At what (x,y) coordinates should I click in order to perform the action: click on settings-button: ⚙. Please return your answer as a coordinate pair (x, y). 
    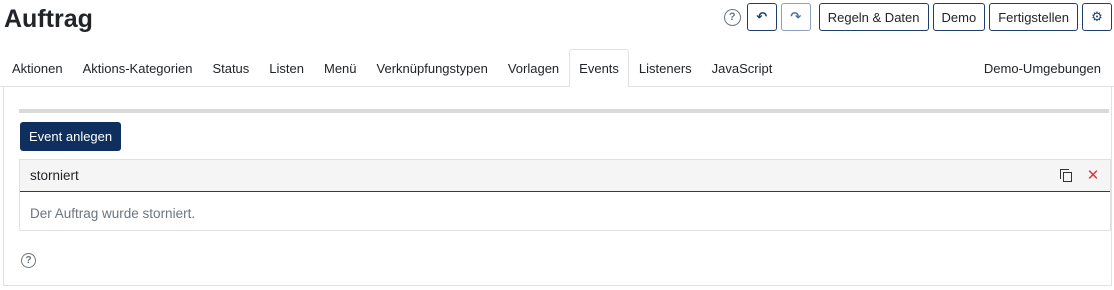
    Looking at the image, I should click on (1097, 17).